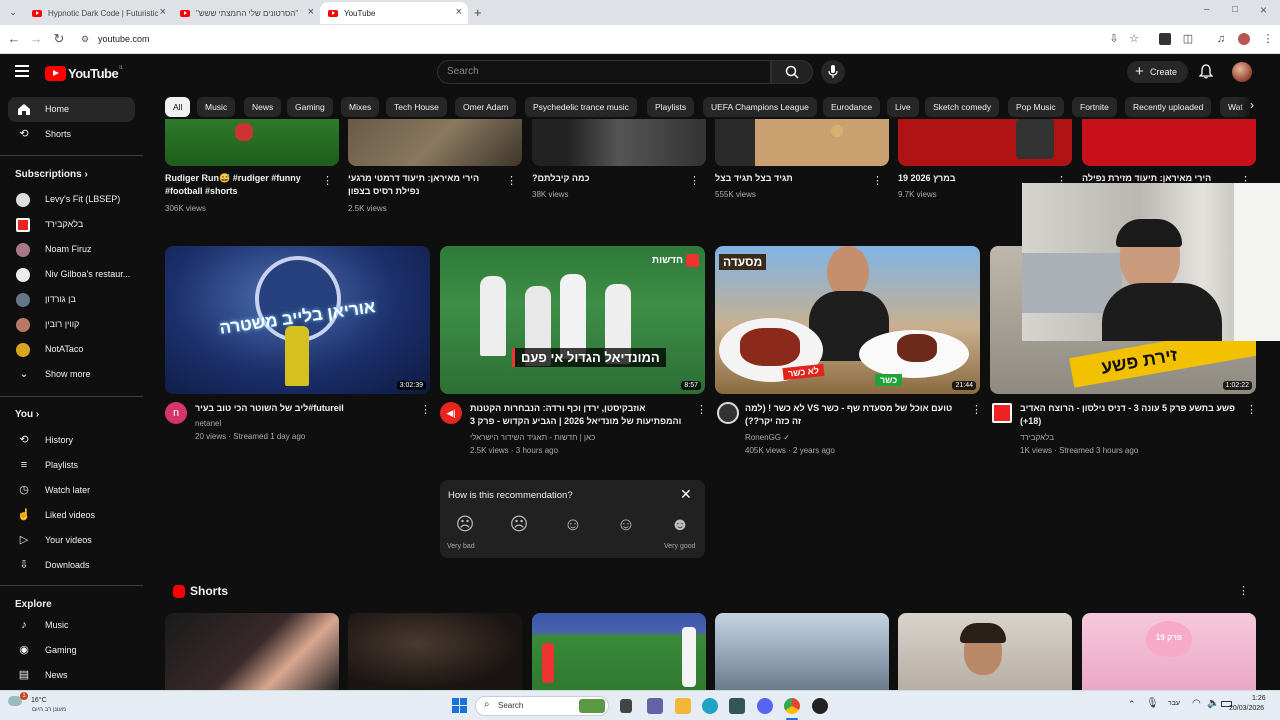  I want to click on video-title: תגיד בצל תגיד בצל, so click(790, 178).